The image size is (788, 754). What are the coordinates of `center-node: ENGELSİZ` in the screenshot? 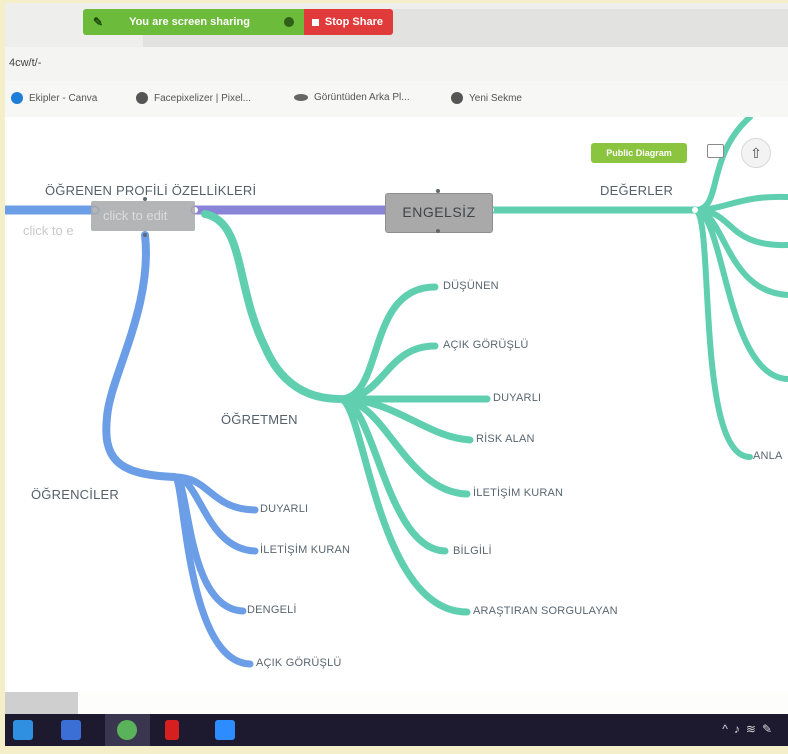 It's located at (439, 213).